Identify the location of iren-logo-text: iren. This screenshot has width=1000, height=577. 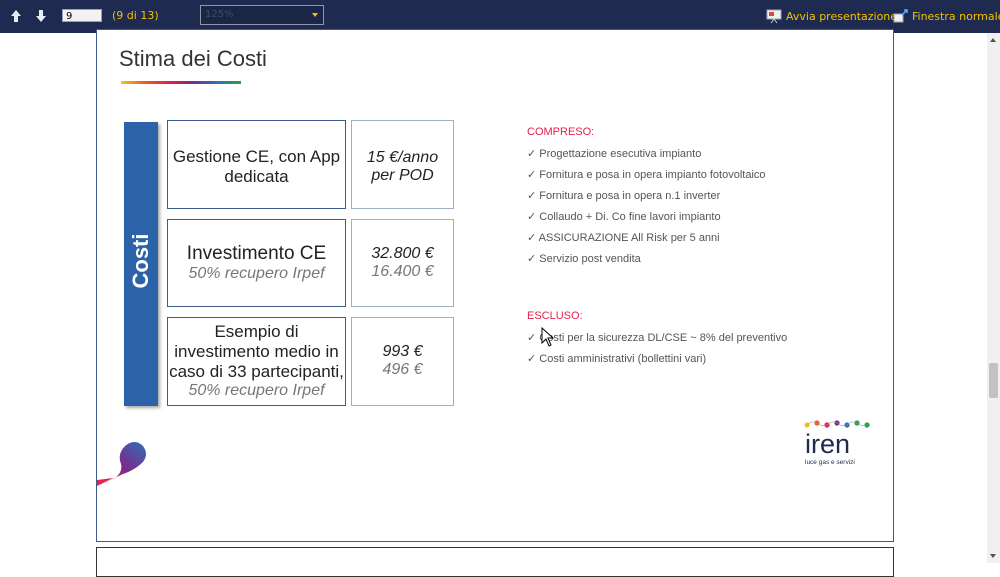
(827, 444).